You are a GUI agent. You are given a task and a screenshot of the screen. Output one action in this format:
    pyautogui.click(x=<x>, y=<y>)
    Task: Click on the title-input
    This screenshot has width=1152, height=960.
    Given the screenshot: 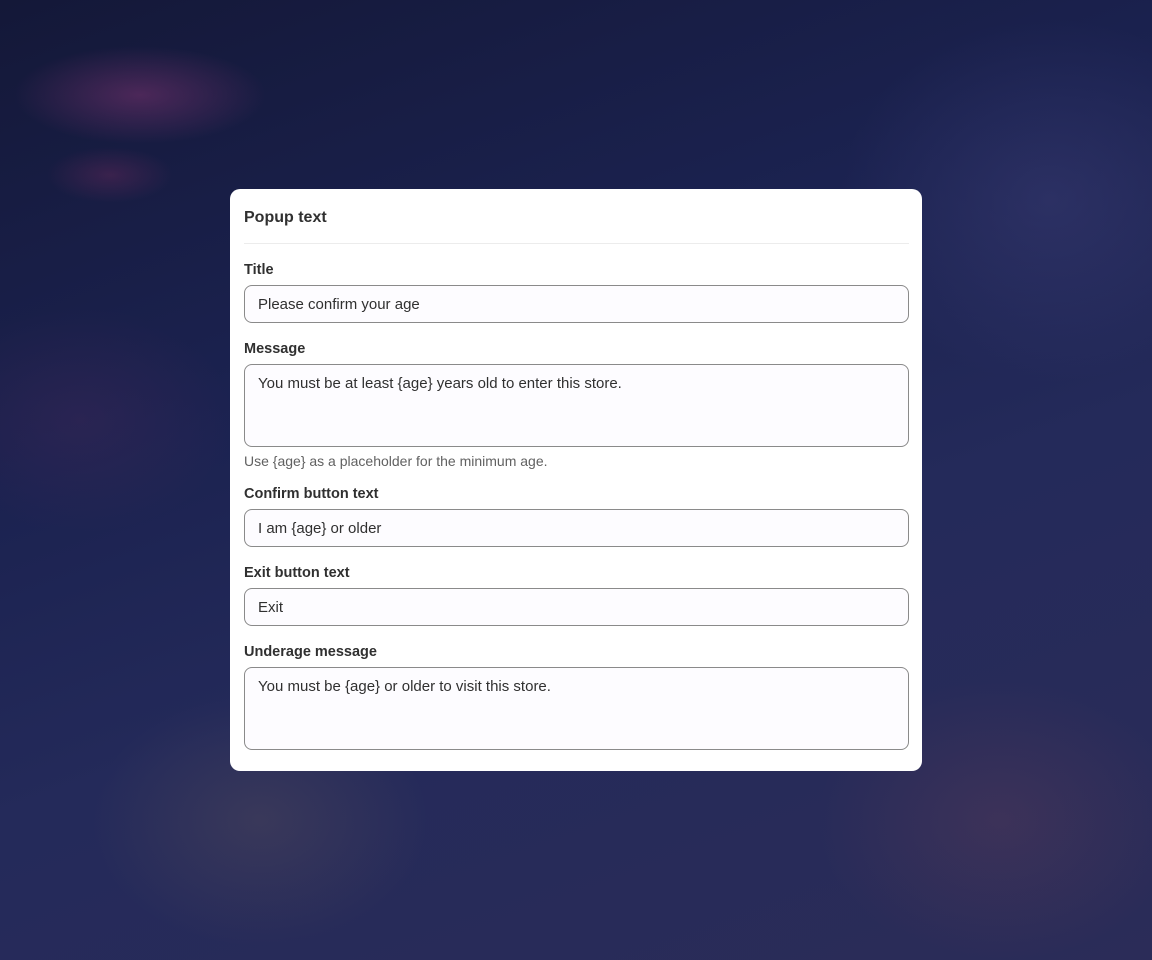 What is the action you would take?
    pyautogui.click(x=576, y=304)
    